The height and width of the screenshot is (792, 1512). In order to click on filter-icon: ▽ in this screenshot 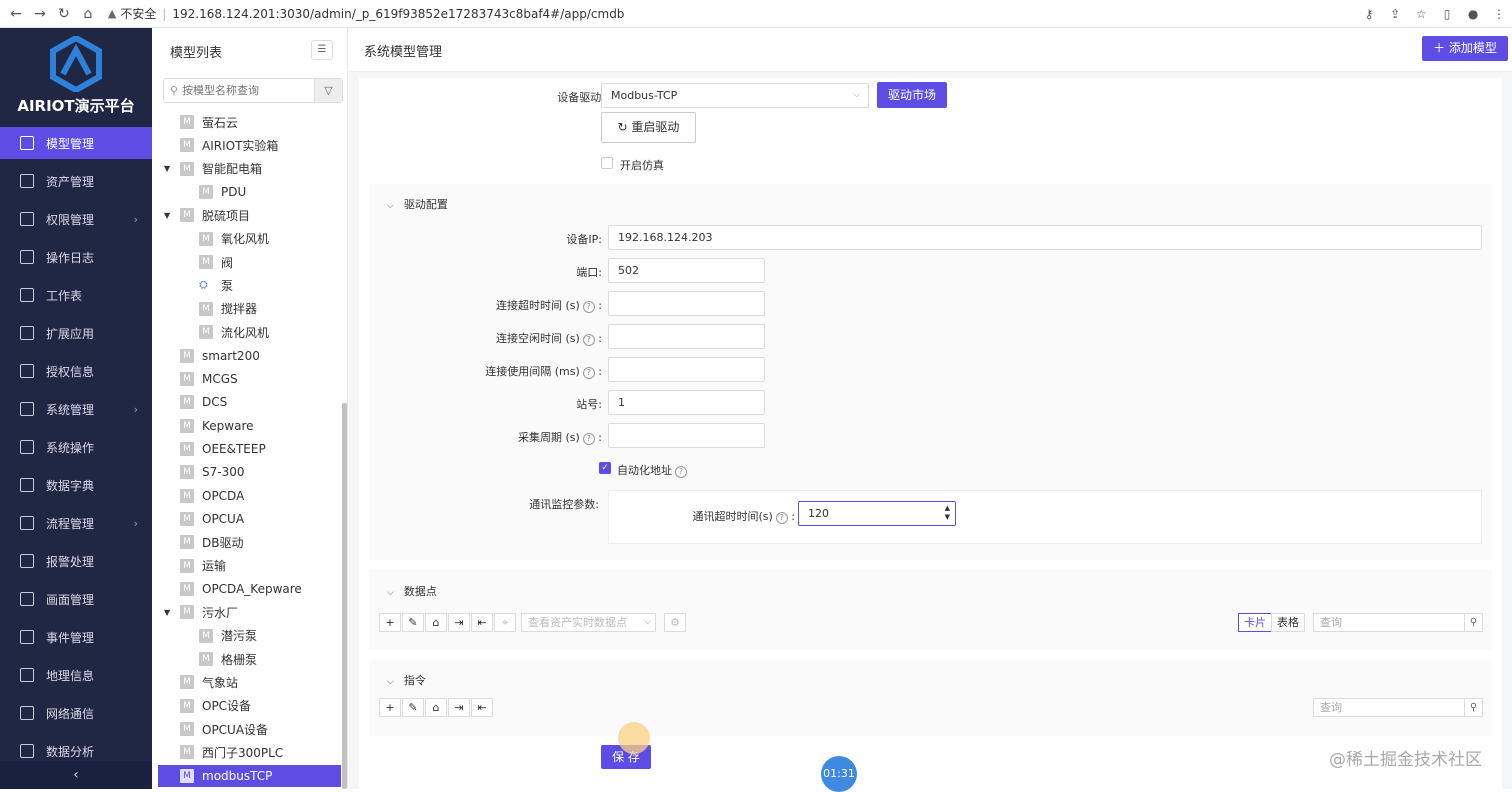, I will do `click(328, 90)`.